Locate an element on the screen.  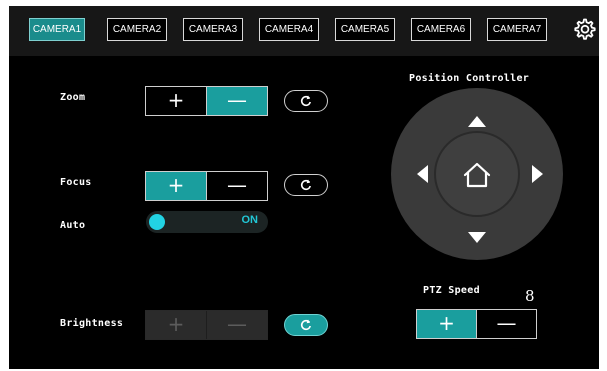
focus-control: + — is located at coordinates (206, 186).